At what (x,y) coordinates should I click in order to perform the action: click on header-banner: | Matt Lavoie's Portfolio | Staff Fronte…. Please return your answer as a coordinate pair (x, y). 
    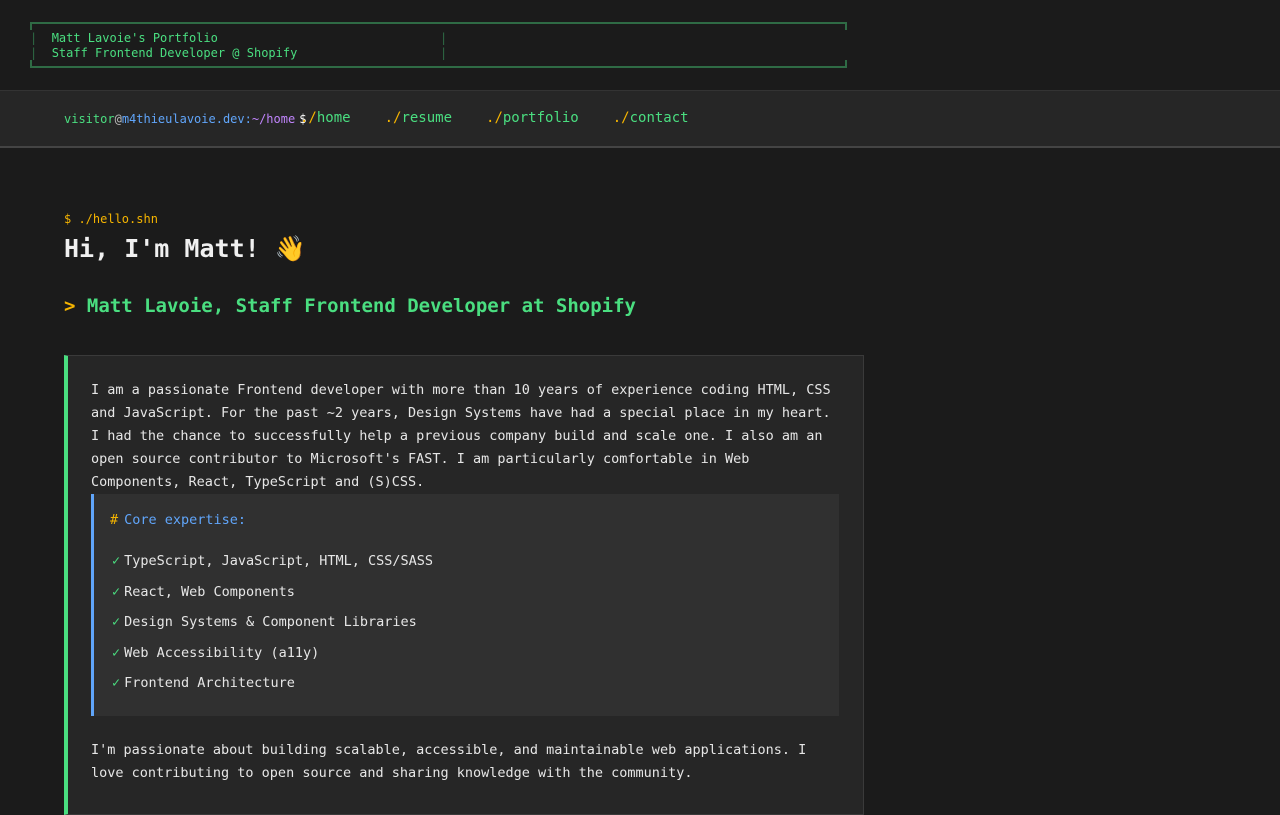
    Looking at the image, I should click on (438, 45).